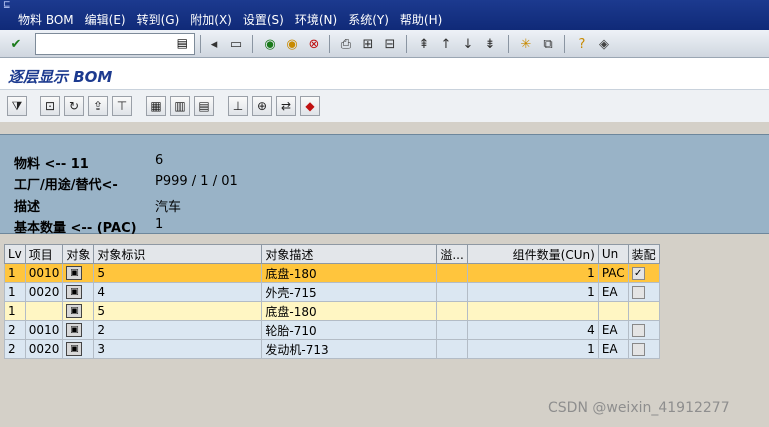  Describe the element at coordinates (613, 349) in the screenshot. I see `cell-unit: EA` at that location.